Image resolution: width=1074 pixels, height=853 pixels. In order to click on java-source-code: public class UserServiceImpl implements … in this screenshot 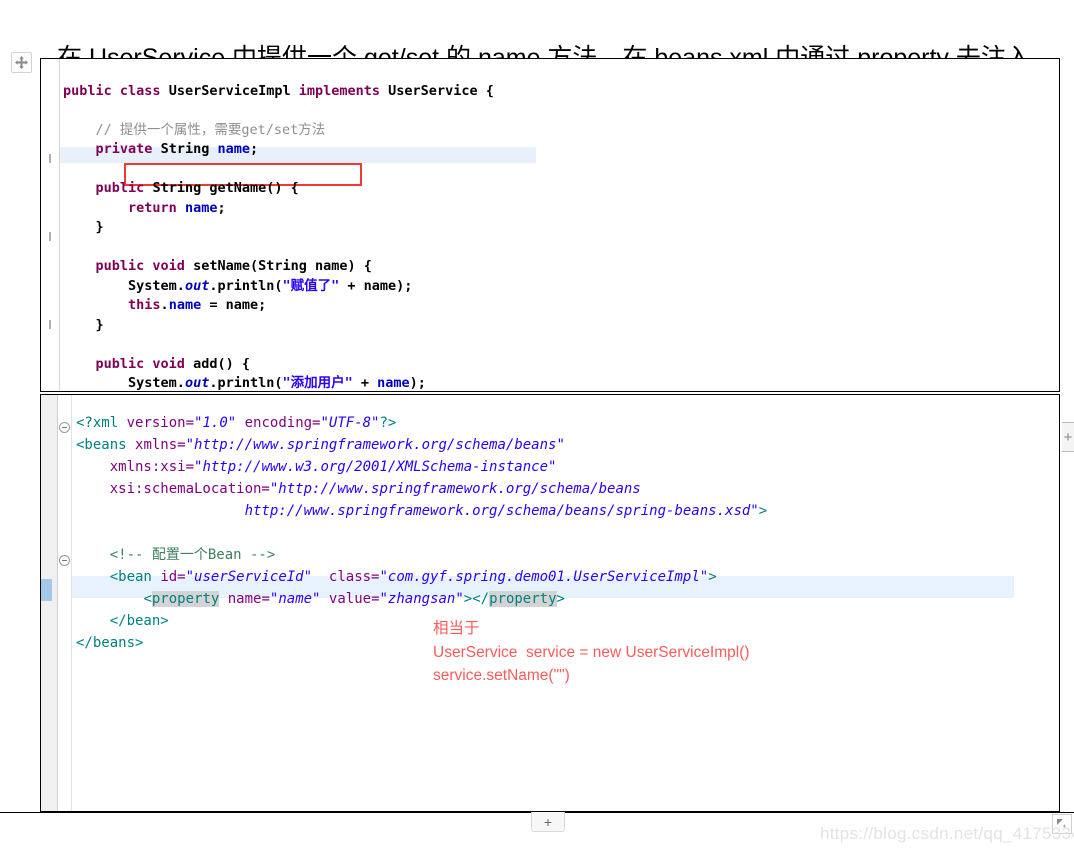, I will do `click(278, 237)`.